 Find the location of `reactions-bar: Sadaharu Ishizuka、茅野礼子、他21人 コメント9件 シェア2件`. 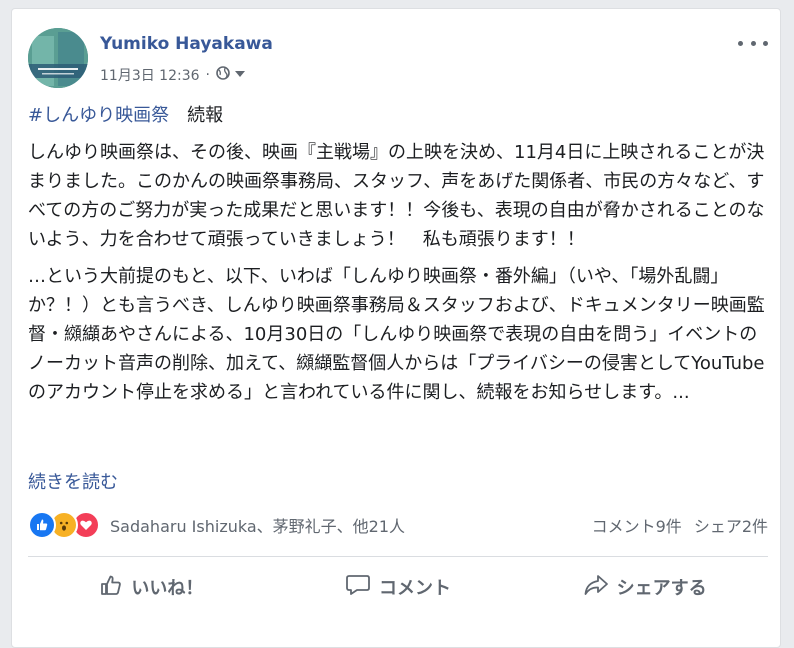

reactions-bar: Sadaharu Ishizuka、茅野礼子、他21人 コメント9件 シェア2件 is located at coordinates (398, 525).